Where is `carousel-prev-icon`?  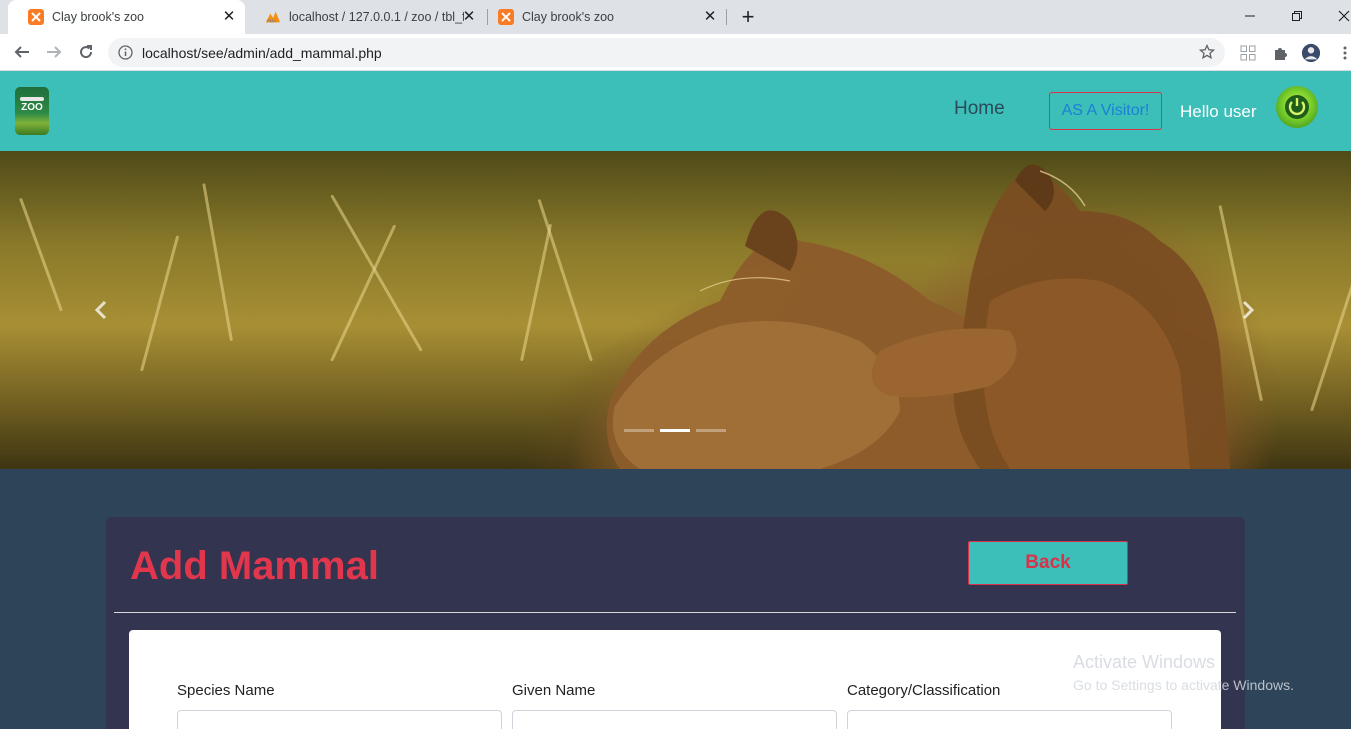
carousel-prev-icon is located at coordinates (101, 310).